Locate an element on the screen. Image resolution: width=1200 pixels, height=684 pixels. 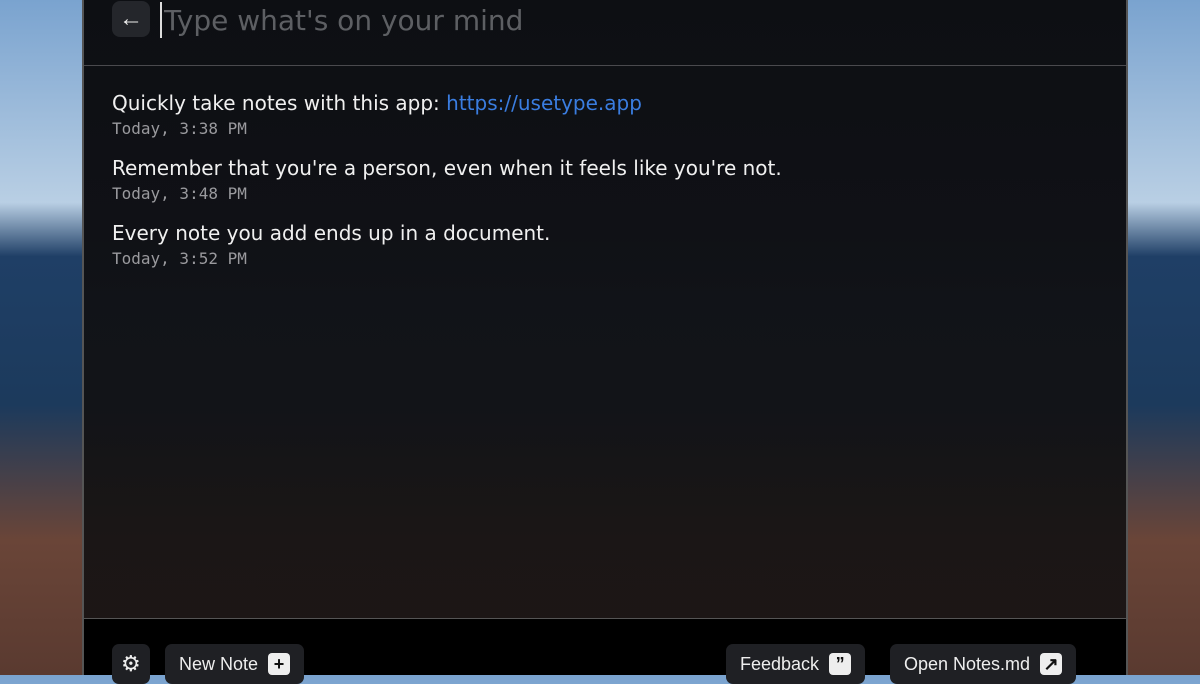
quote-bubble-icon: ” is located at coordinates (840, 664).